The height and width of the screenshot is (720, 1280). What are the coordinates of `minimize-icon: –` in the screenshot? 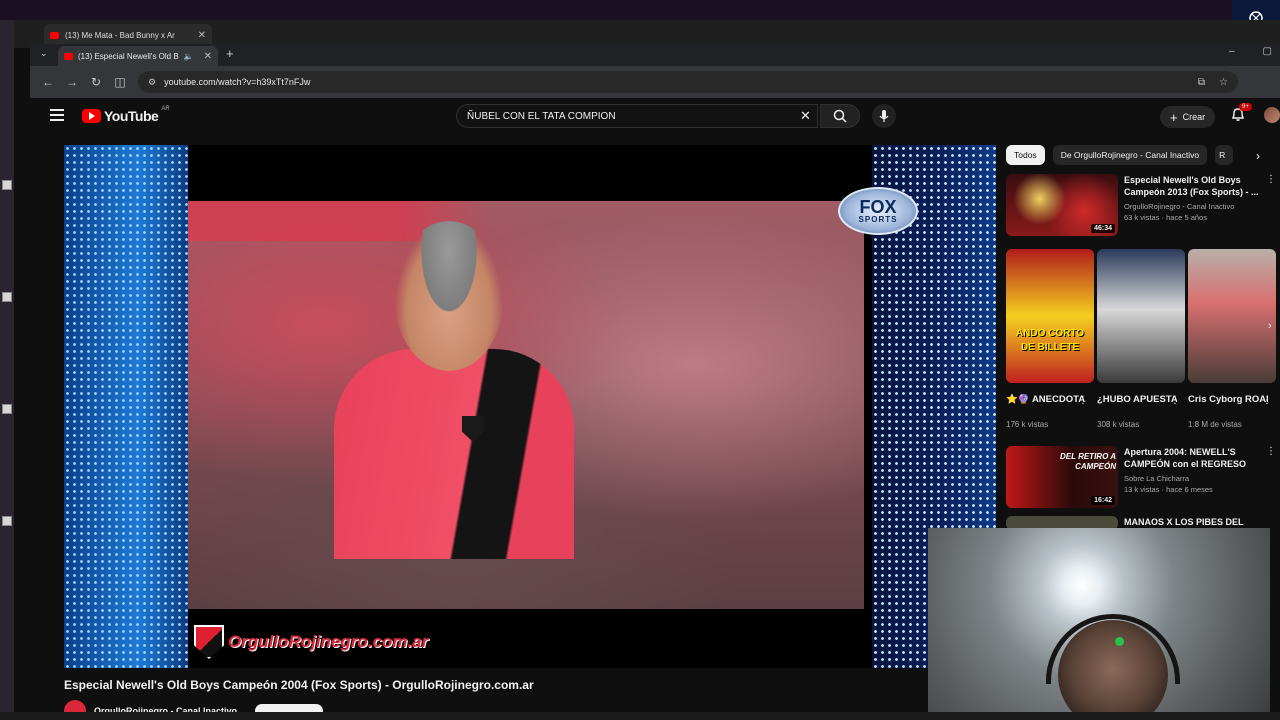 It's located at (1232, 51).